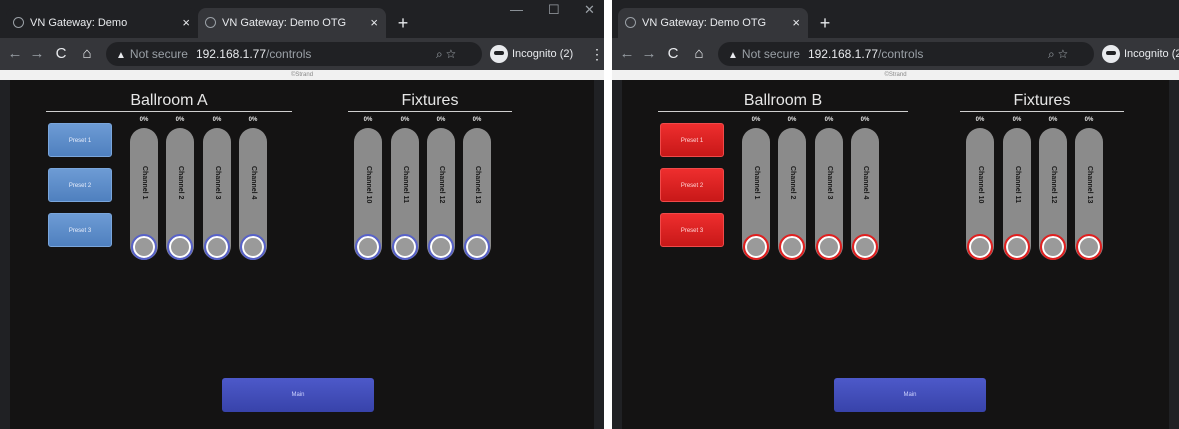 The height and width of the screenshot is (429, 1179). Describe the element at coordinates (597, 54) in the screenshot. I see `browser-menu-icon: ⋮` at that location.